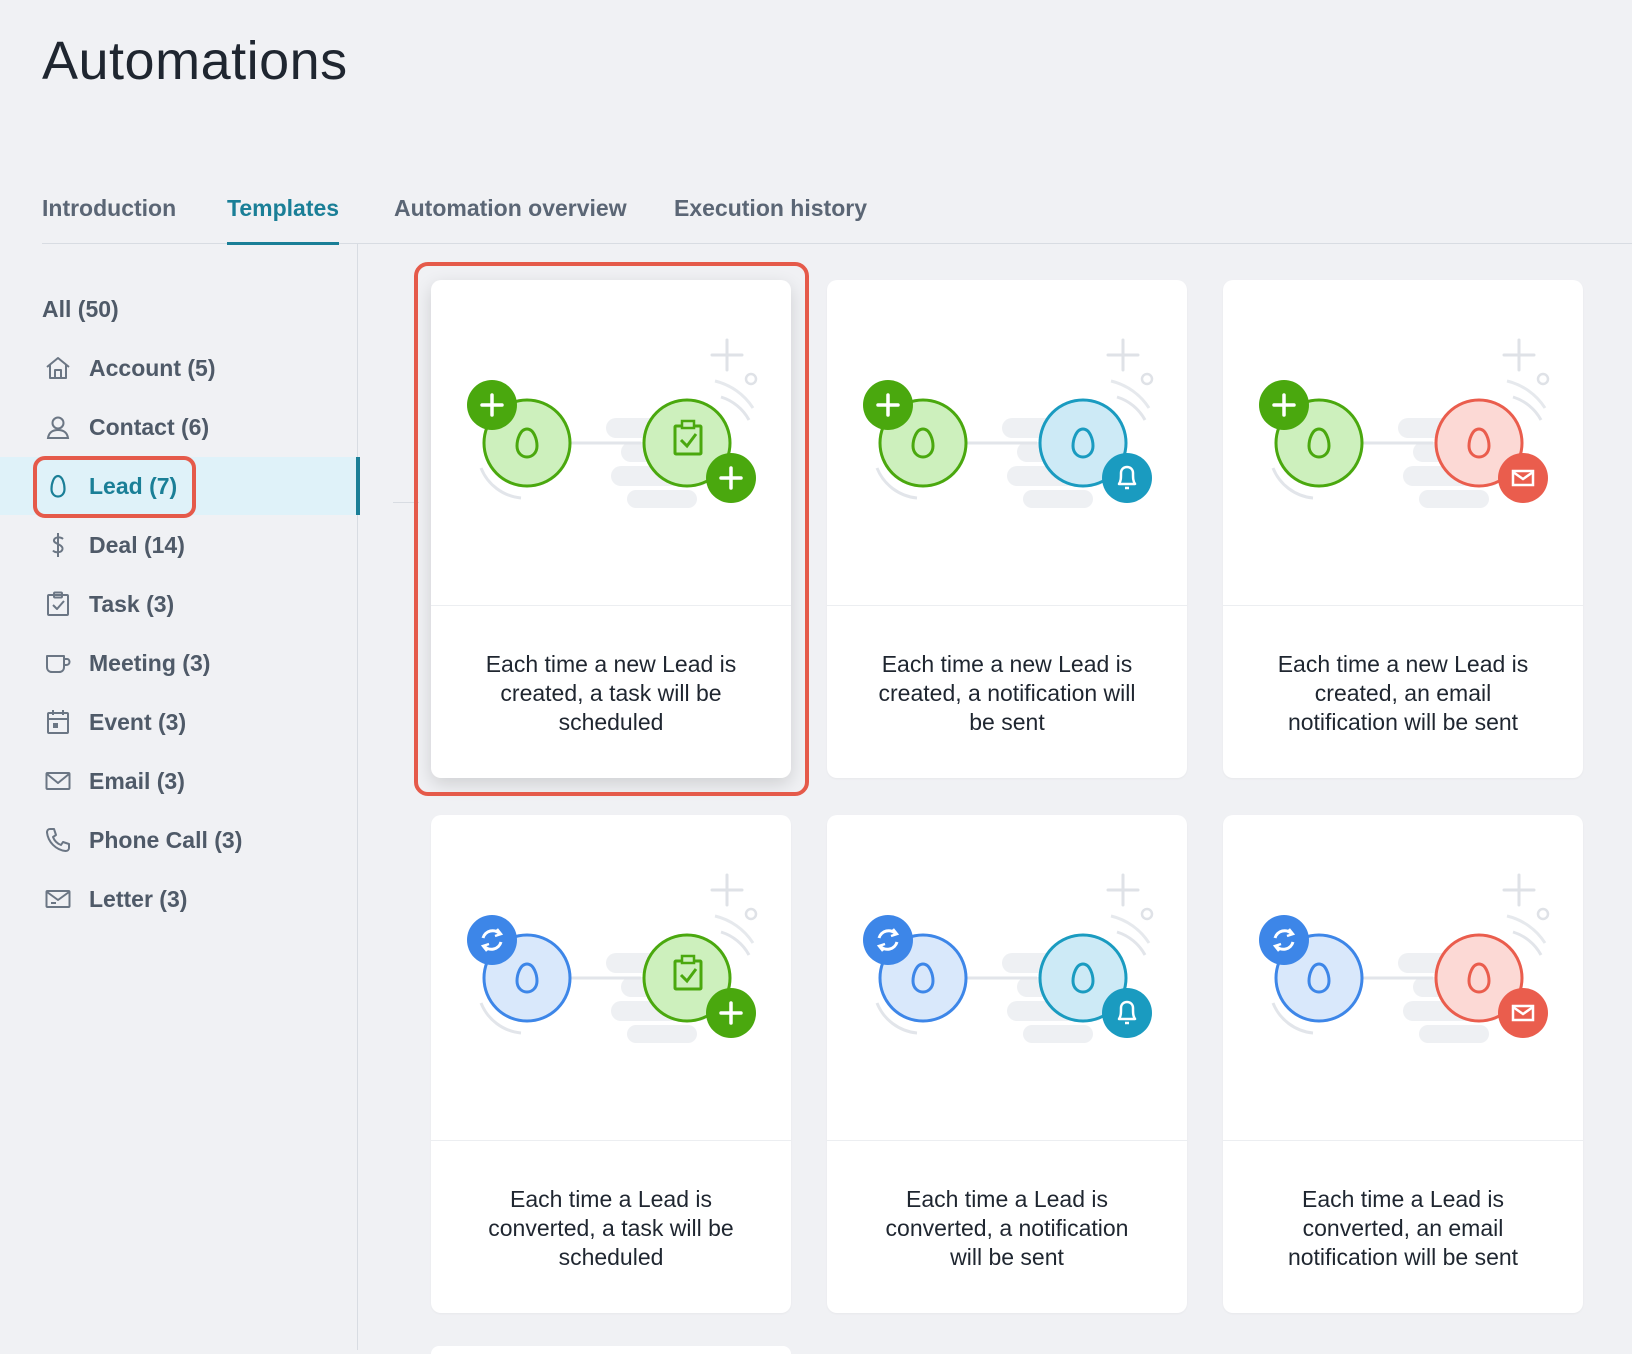  I want to click on sidebar-item-account: Account (5), so click(178, 368).